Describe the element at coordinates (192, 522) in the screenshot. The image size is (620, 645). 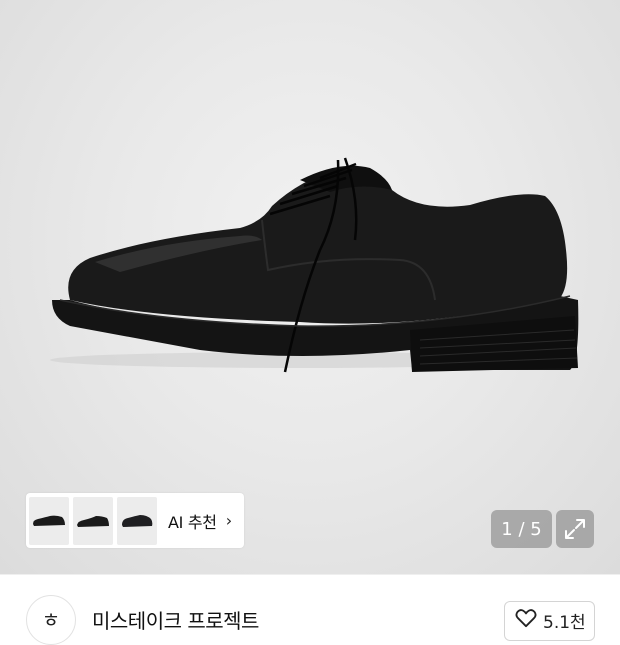
I see `ai-recommend-label: AI 추천` at that location.